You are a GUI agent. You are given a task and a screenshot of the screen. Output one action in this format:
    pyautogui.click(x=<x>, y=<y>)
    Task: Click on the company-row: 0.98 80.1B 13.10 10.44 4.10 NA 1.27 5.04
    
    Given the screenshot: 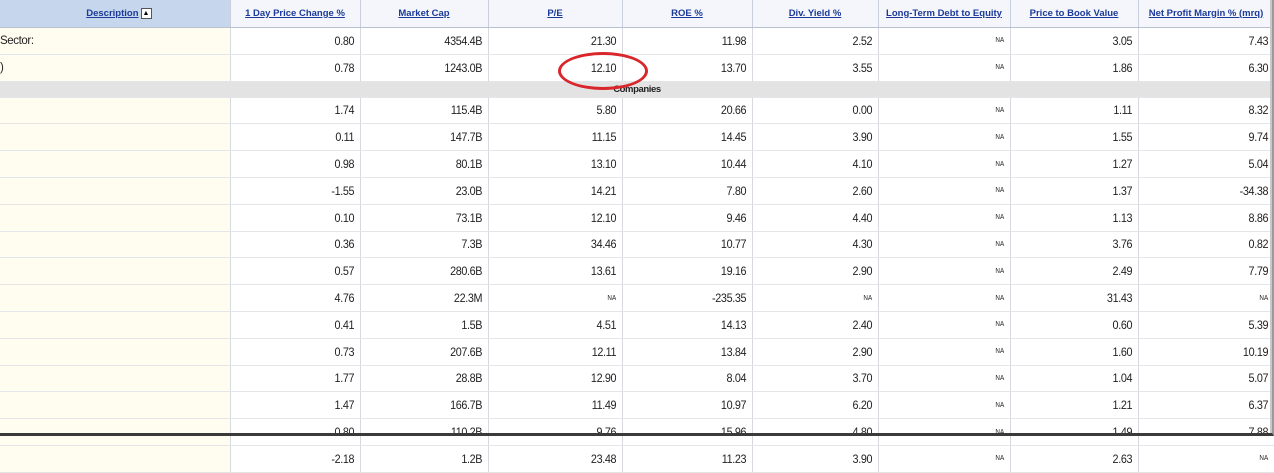 What is the action you would take?
    pyautogui.click(x=637, y=164)
    